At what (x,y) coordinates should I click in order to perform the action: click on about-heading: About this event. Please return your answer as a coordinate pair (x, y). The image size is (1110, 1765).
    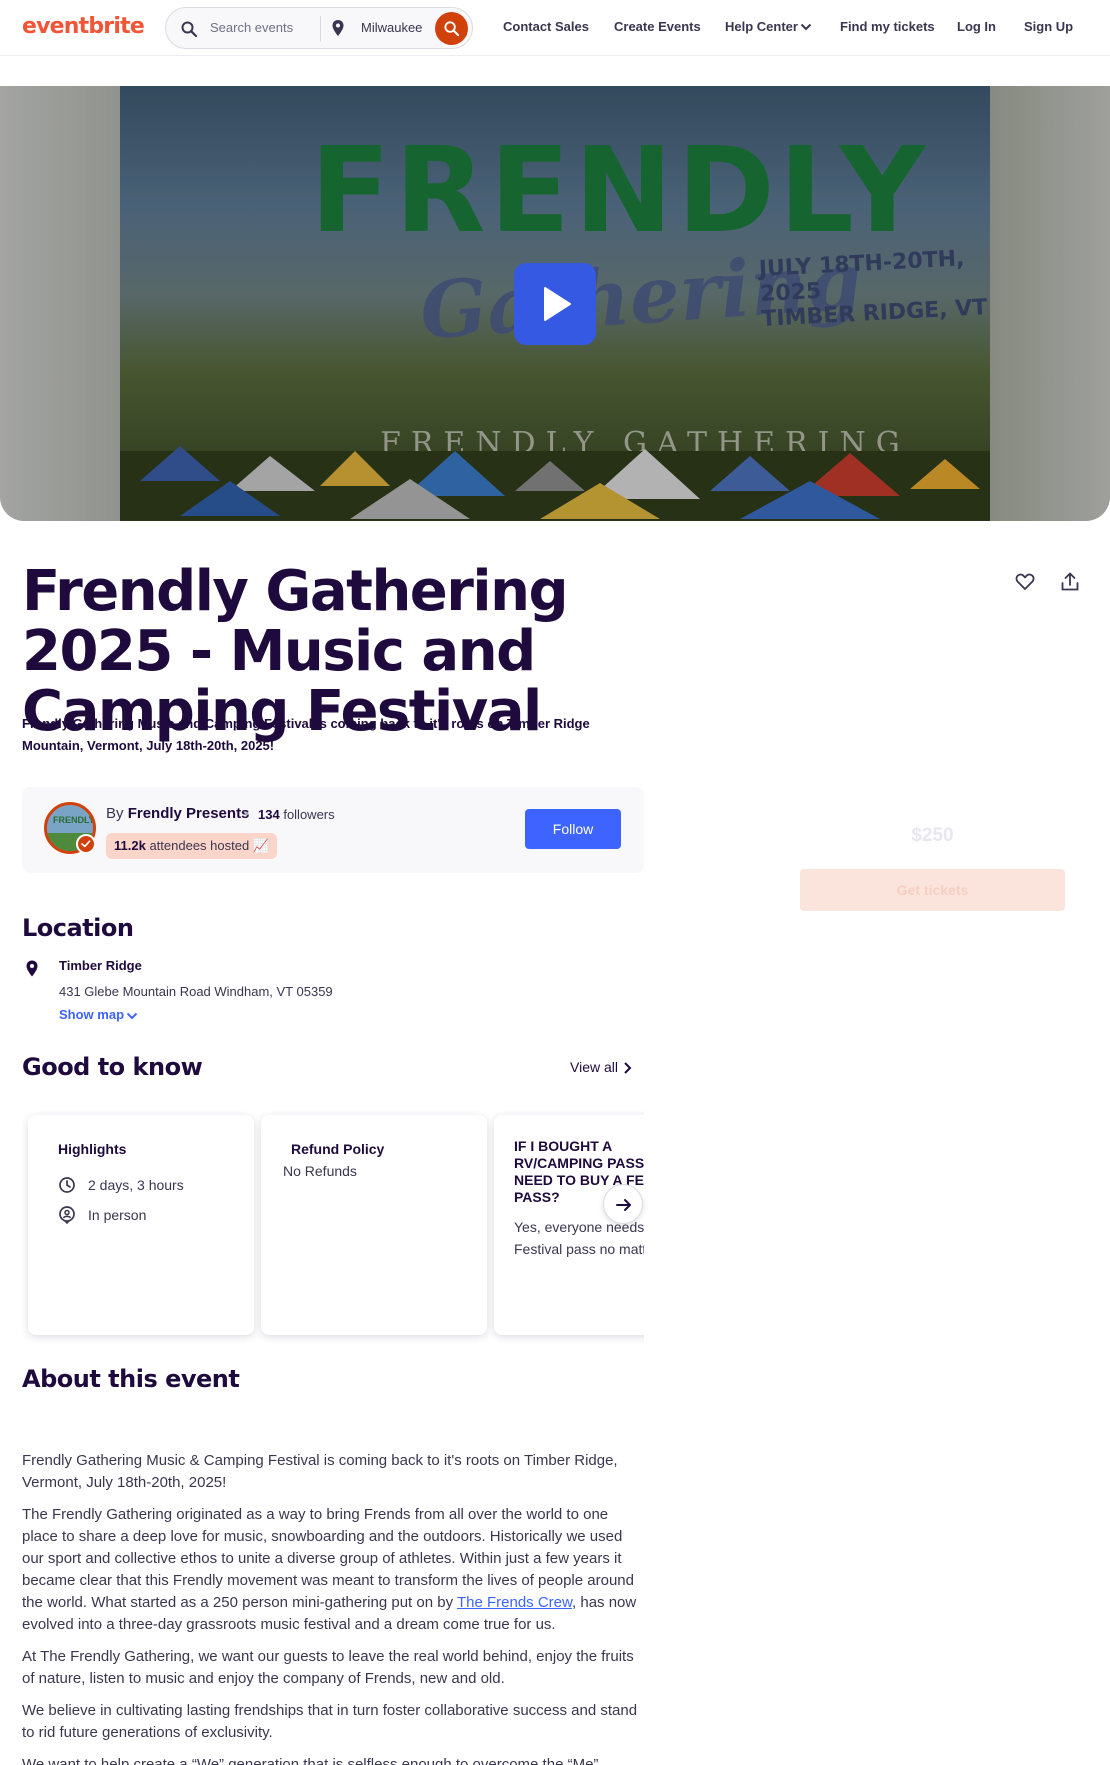
    Looking at the image, I should click on (131, 1379).